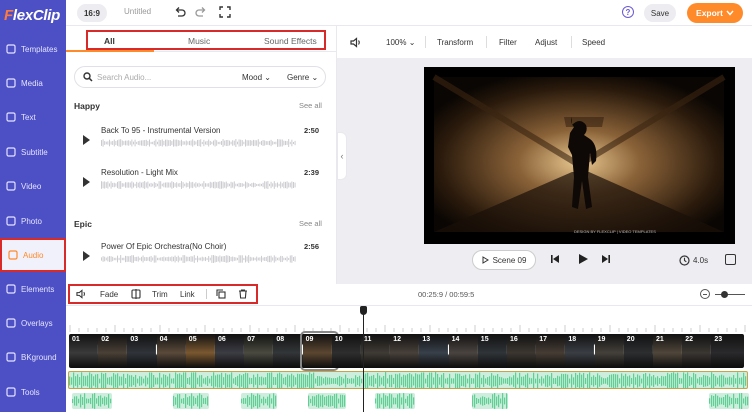  I want to click on sidebar-item-templates: Templates, so click(33, 49).